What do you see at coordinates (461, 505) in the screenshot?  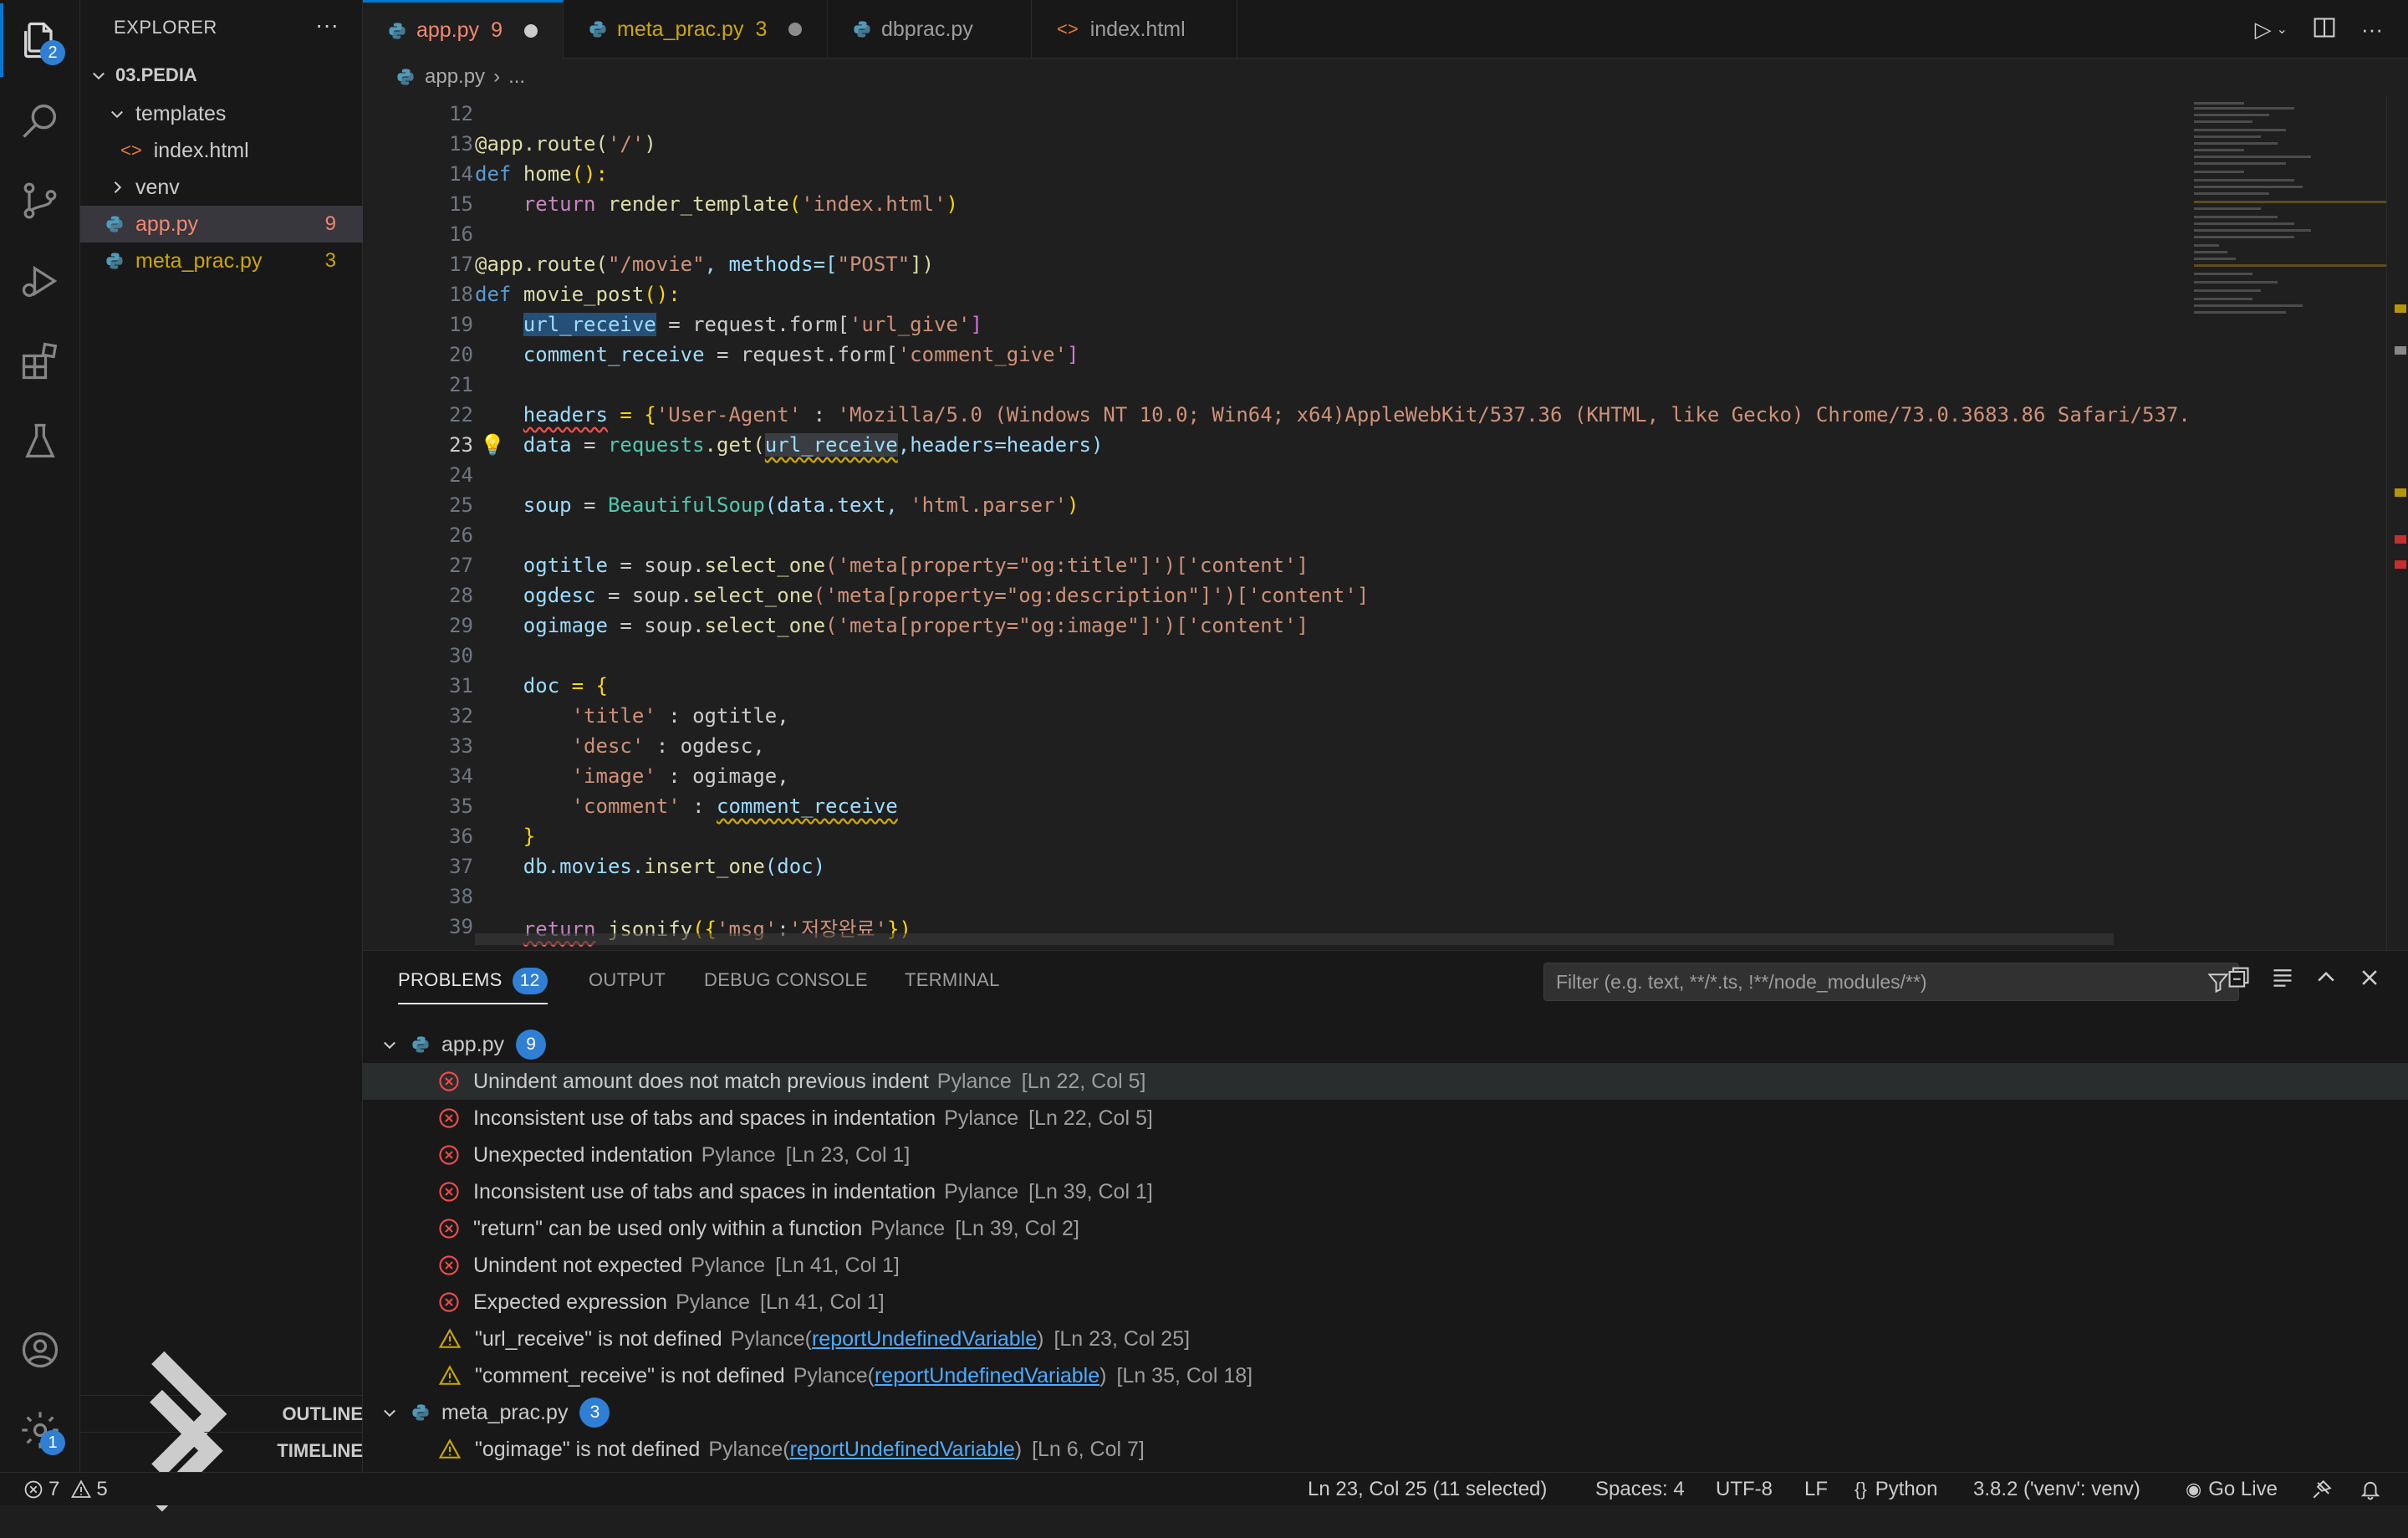 I see `line-number: 25` at bounding box center [461, 505].